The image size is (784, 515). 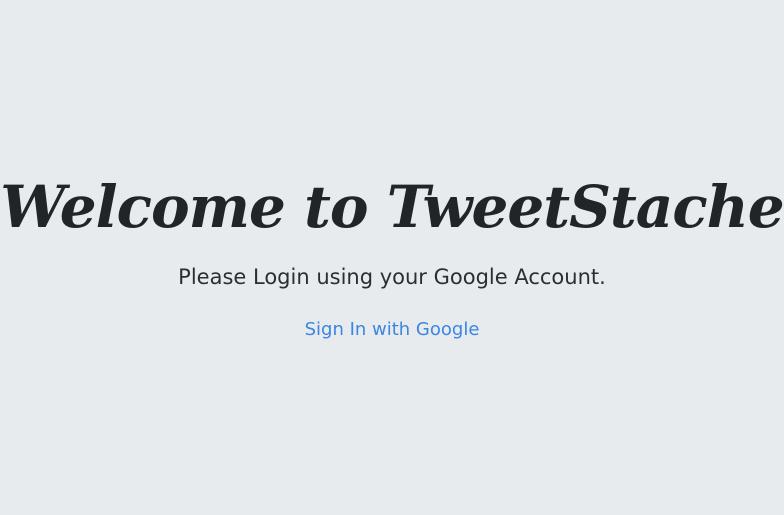 What do you see at coordinates (392, 207) in the screenshot?
I see `page-title: Welcome to TweetStache` at bounding box center [392, 207].